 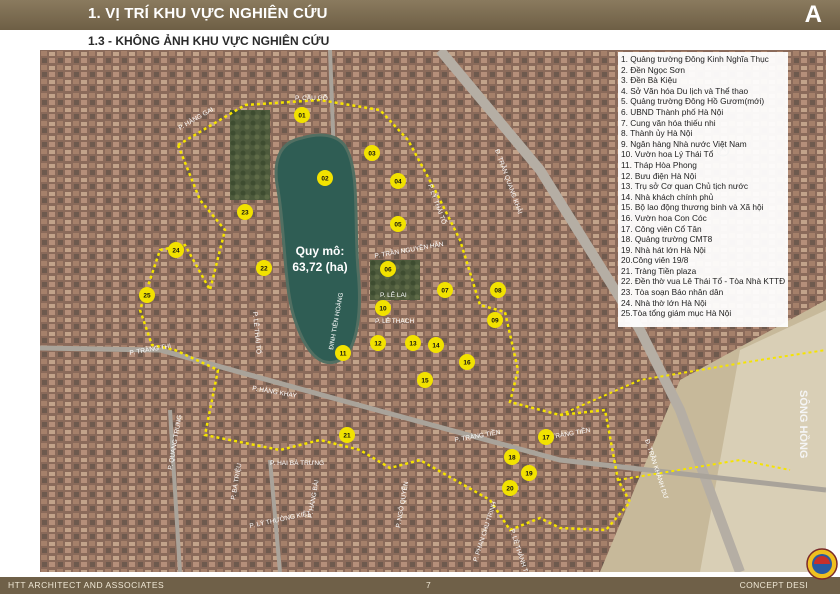 I want to click on legend-item: 16. Vườn hoa Con Cóc, so click(x=664, y=217).